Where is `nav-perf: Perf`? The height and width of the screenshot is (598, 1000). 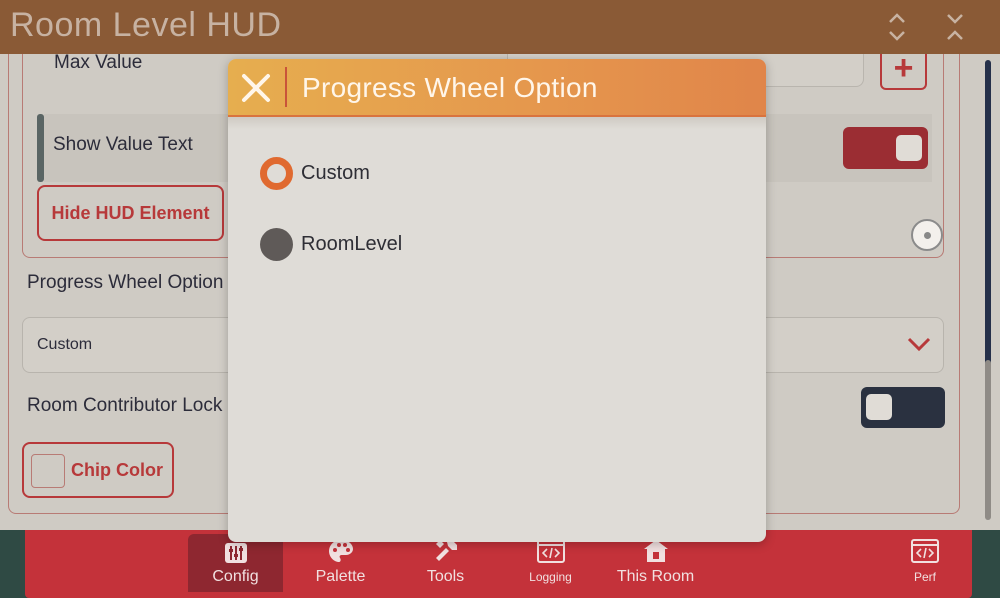
nav-perf: Perf is located at coordinates (925, 562).